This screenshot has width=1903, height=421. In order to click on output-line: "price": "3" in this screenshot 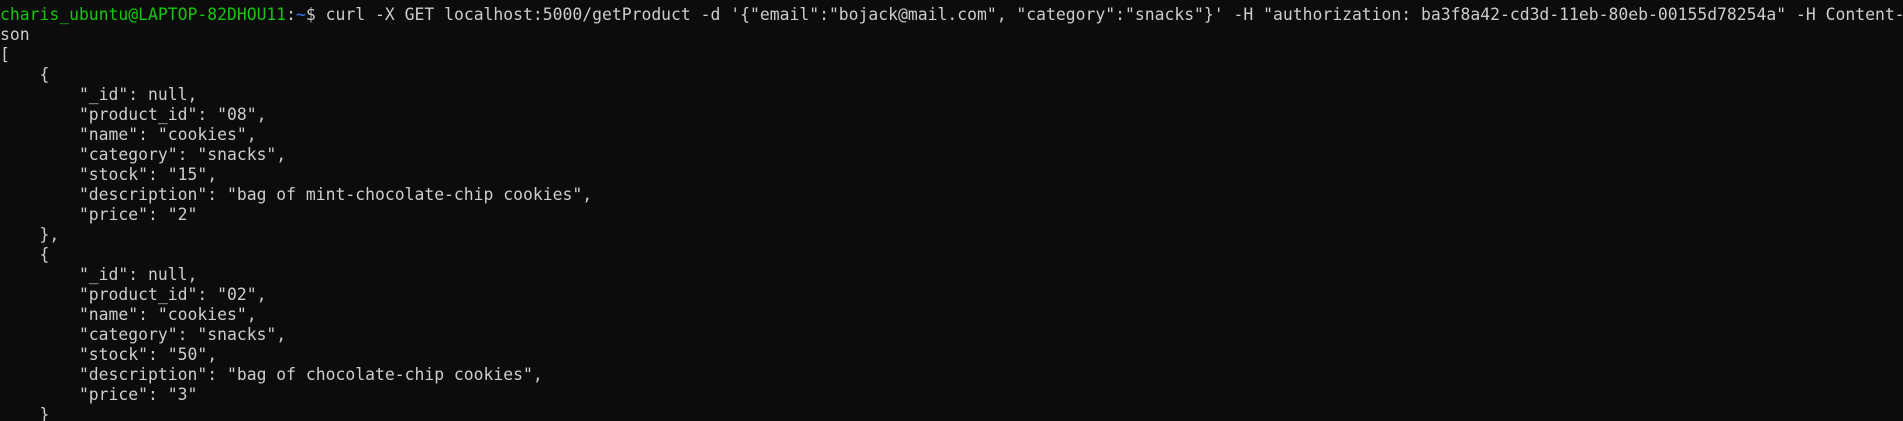, I will do `click(99, 394)`.